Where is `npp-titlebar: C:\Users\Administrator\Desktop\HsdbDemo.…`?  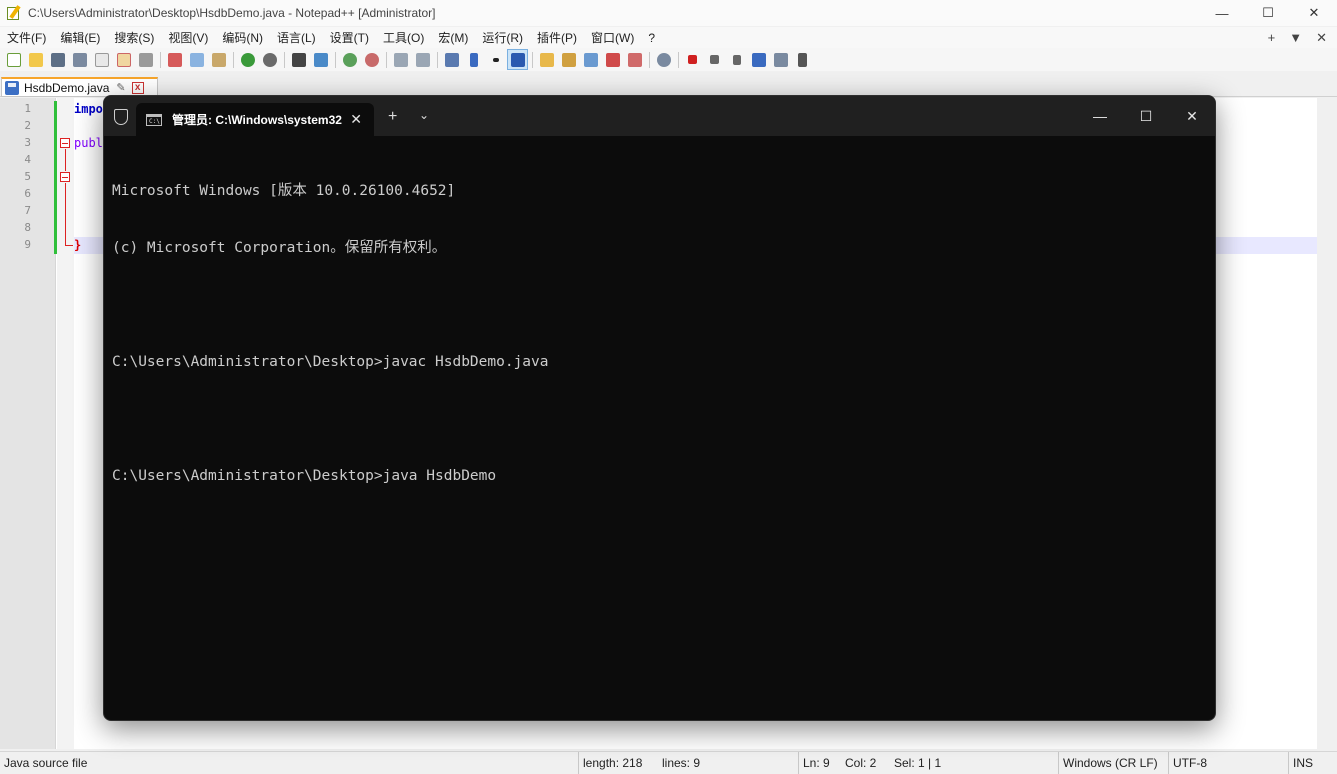
npp-titlebar: C:\Users\Administrator\Desktop\HsdbDemo.… is located at coordinates (668, 13).